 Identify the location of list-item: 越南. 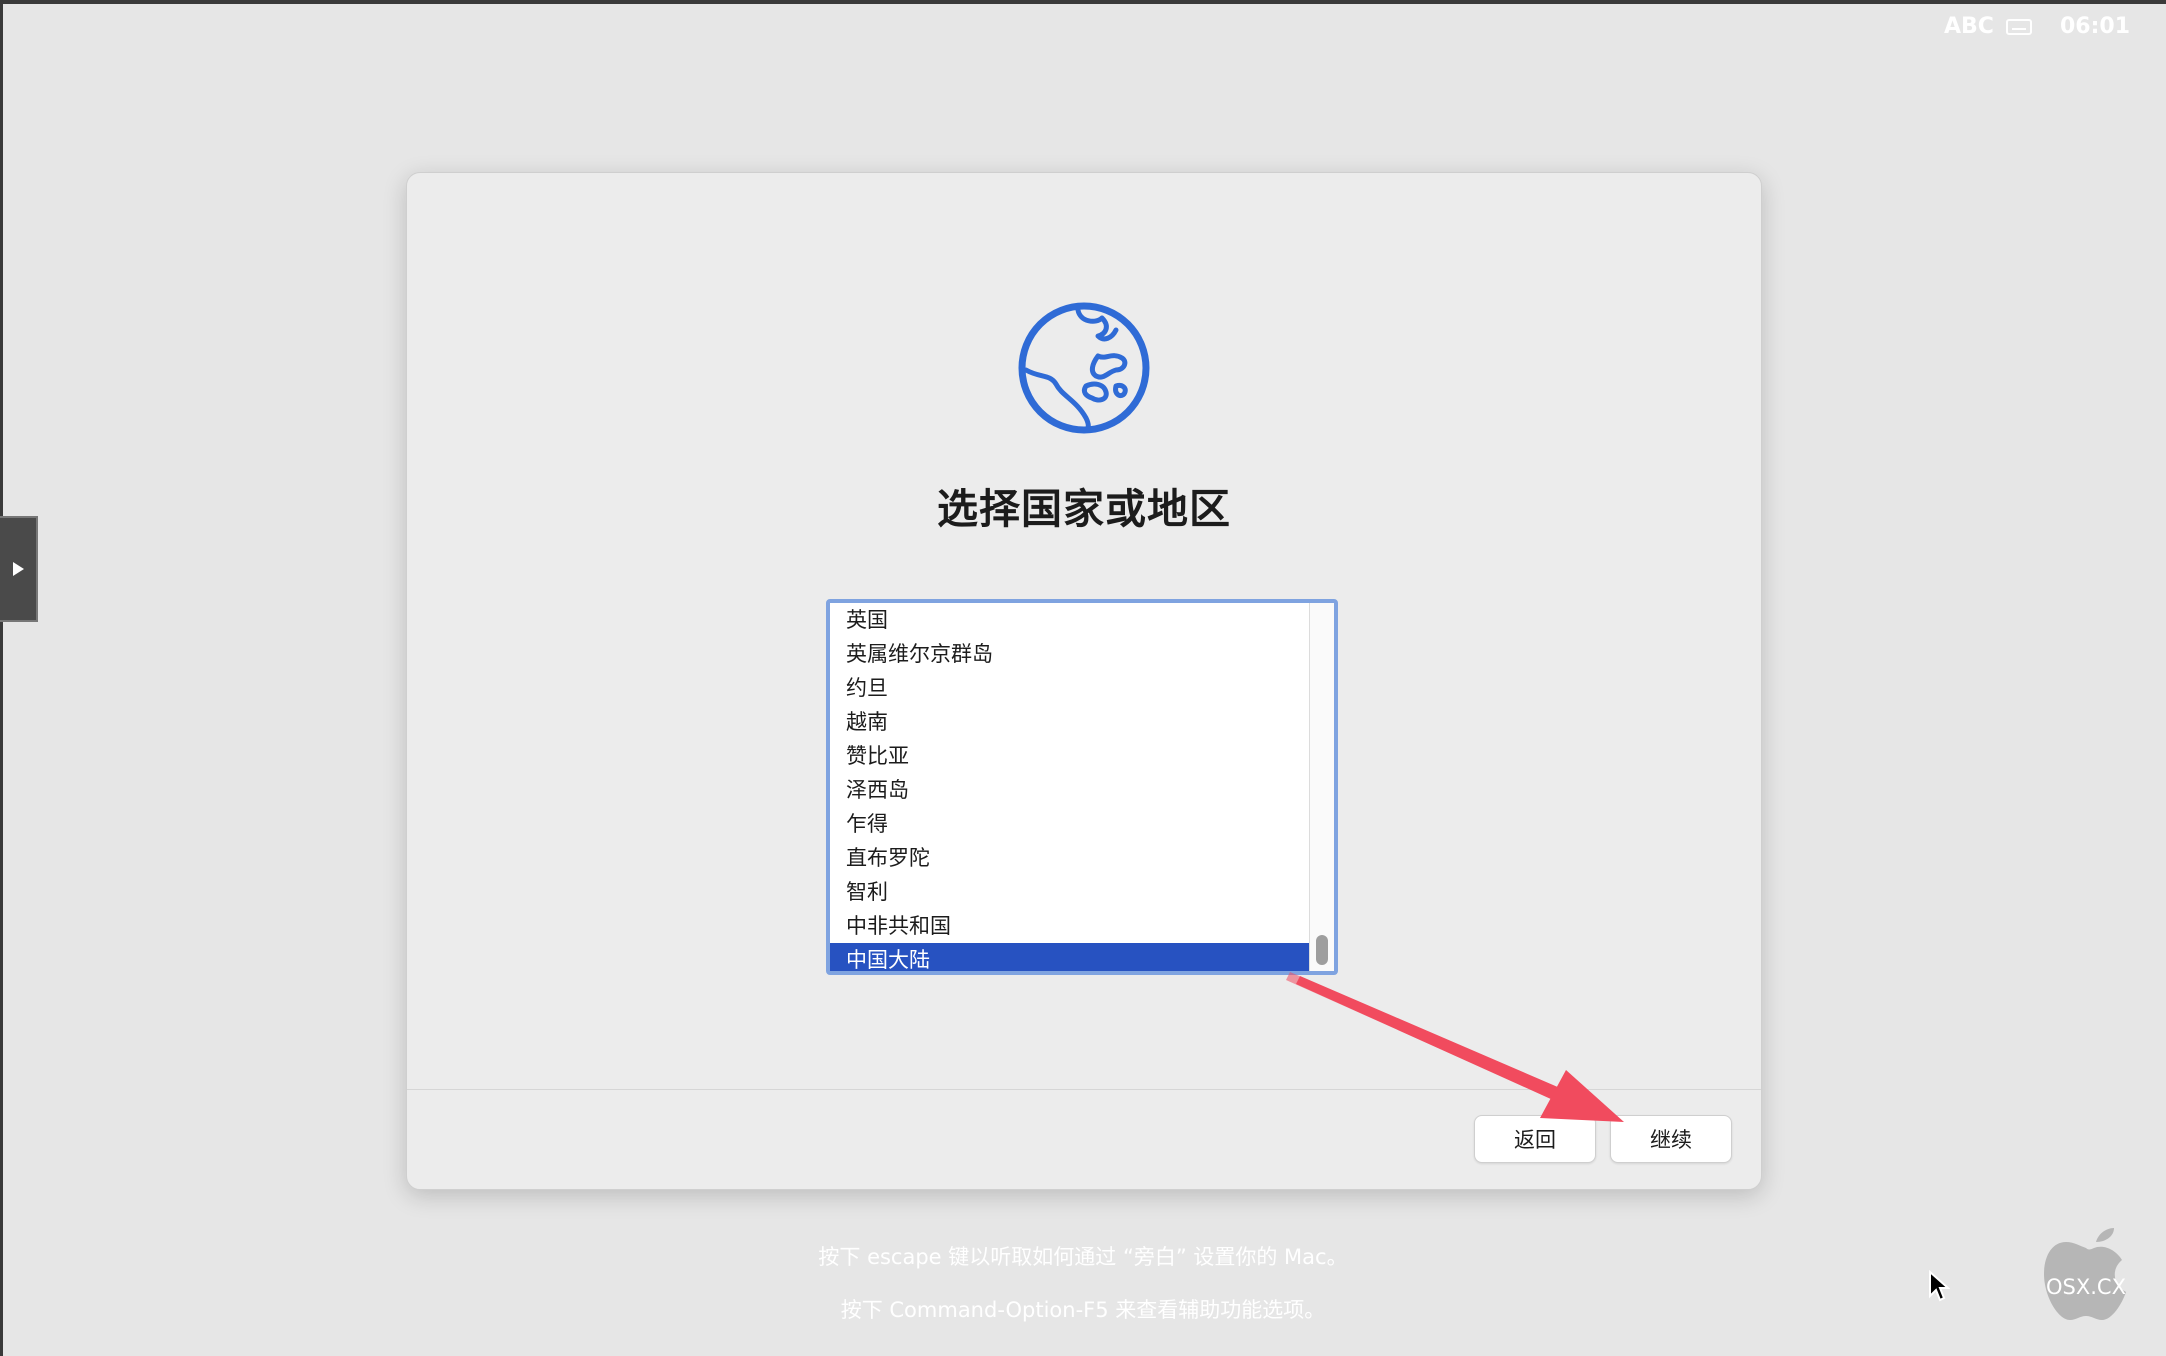
(1070, 722).